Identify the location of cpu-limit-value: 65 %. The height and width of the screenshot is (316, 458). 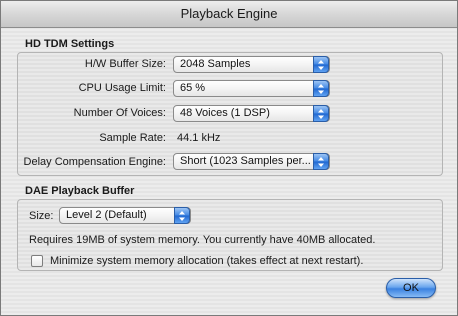
(193, 88).